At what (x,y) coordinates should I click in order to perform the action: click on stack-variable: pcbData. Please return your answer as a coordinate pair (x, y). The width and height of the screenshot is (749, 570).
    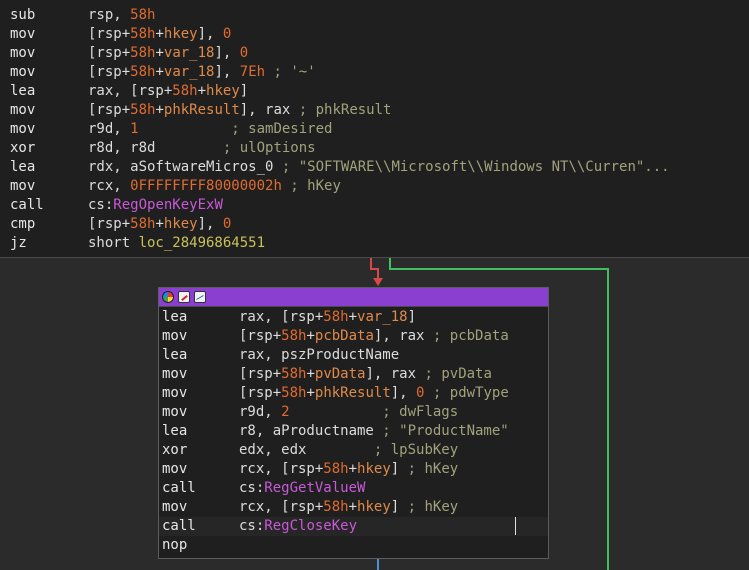
    Looking at the image, I should click on (344, 336).